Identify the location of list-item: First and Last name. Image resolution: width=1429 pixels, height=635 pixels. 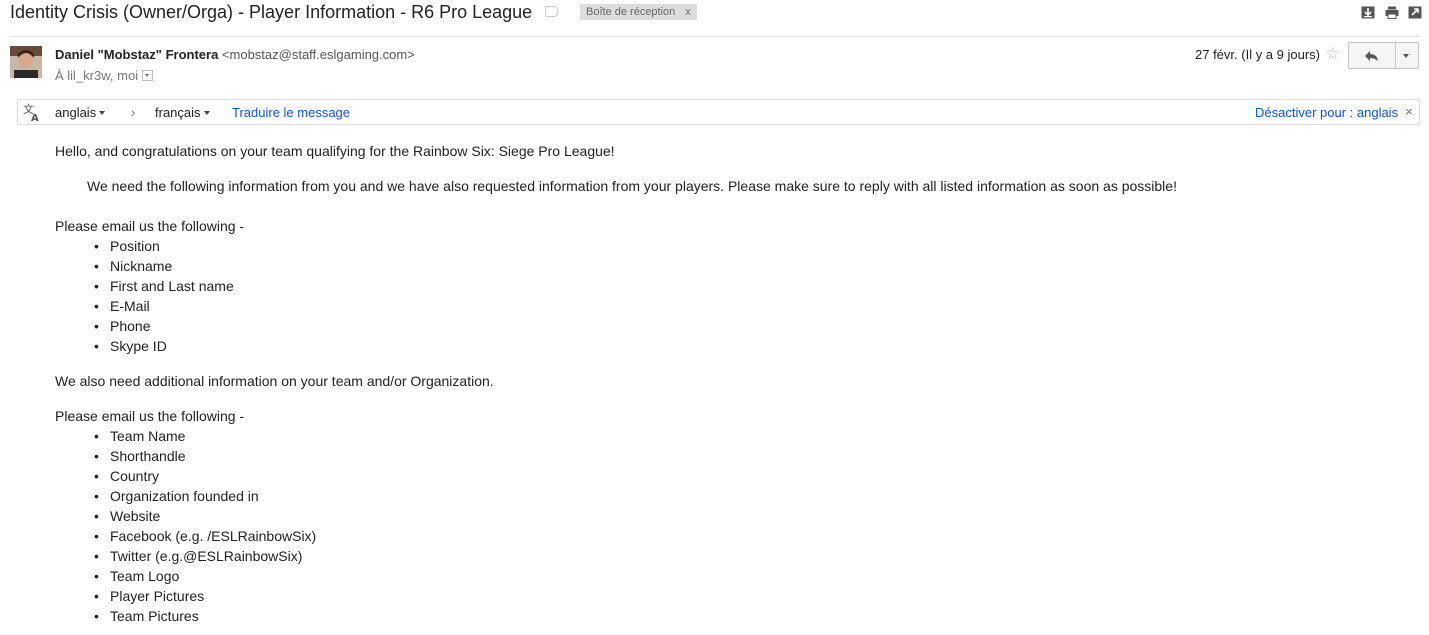
(635, 286).